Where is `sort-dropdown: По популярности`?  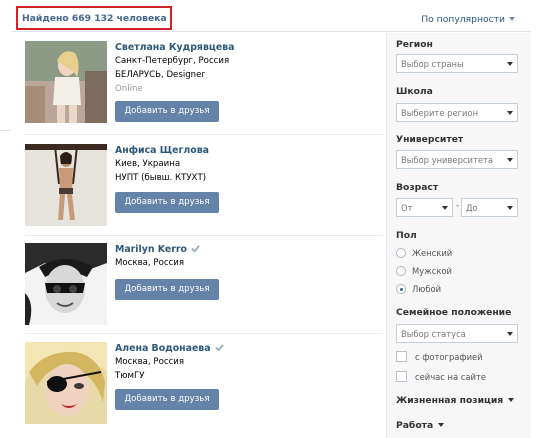 sort-dropdown: По популярности is located at coordinates (468, 19).